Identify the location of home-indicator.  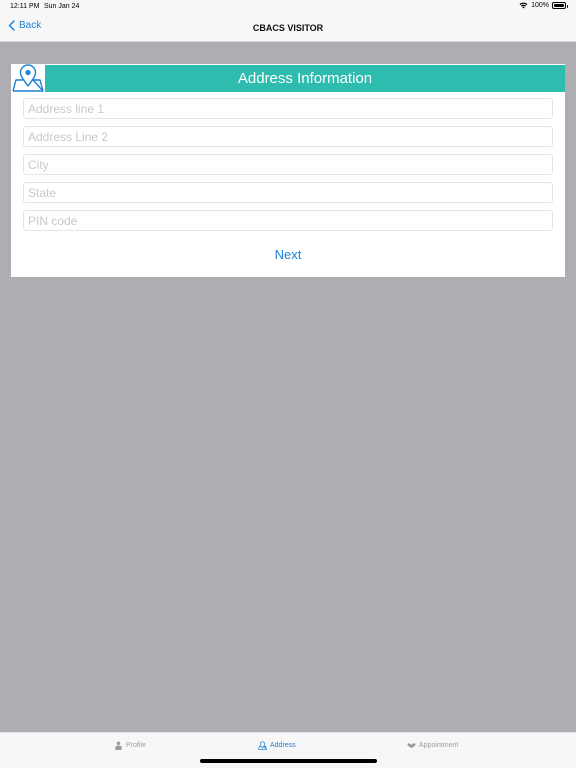
(288, 761).